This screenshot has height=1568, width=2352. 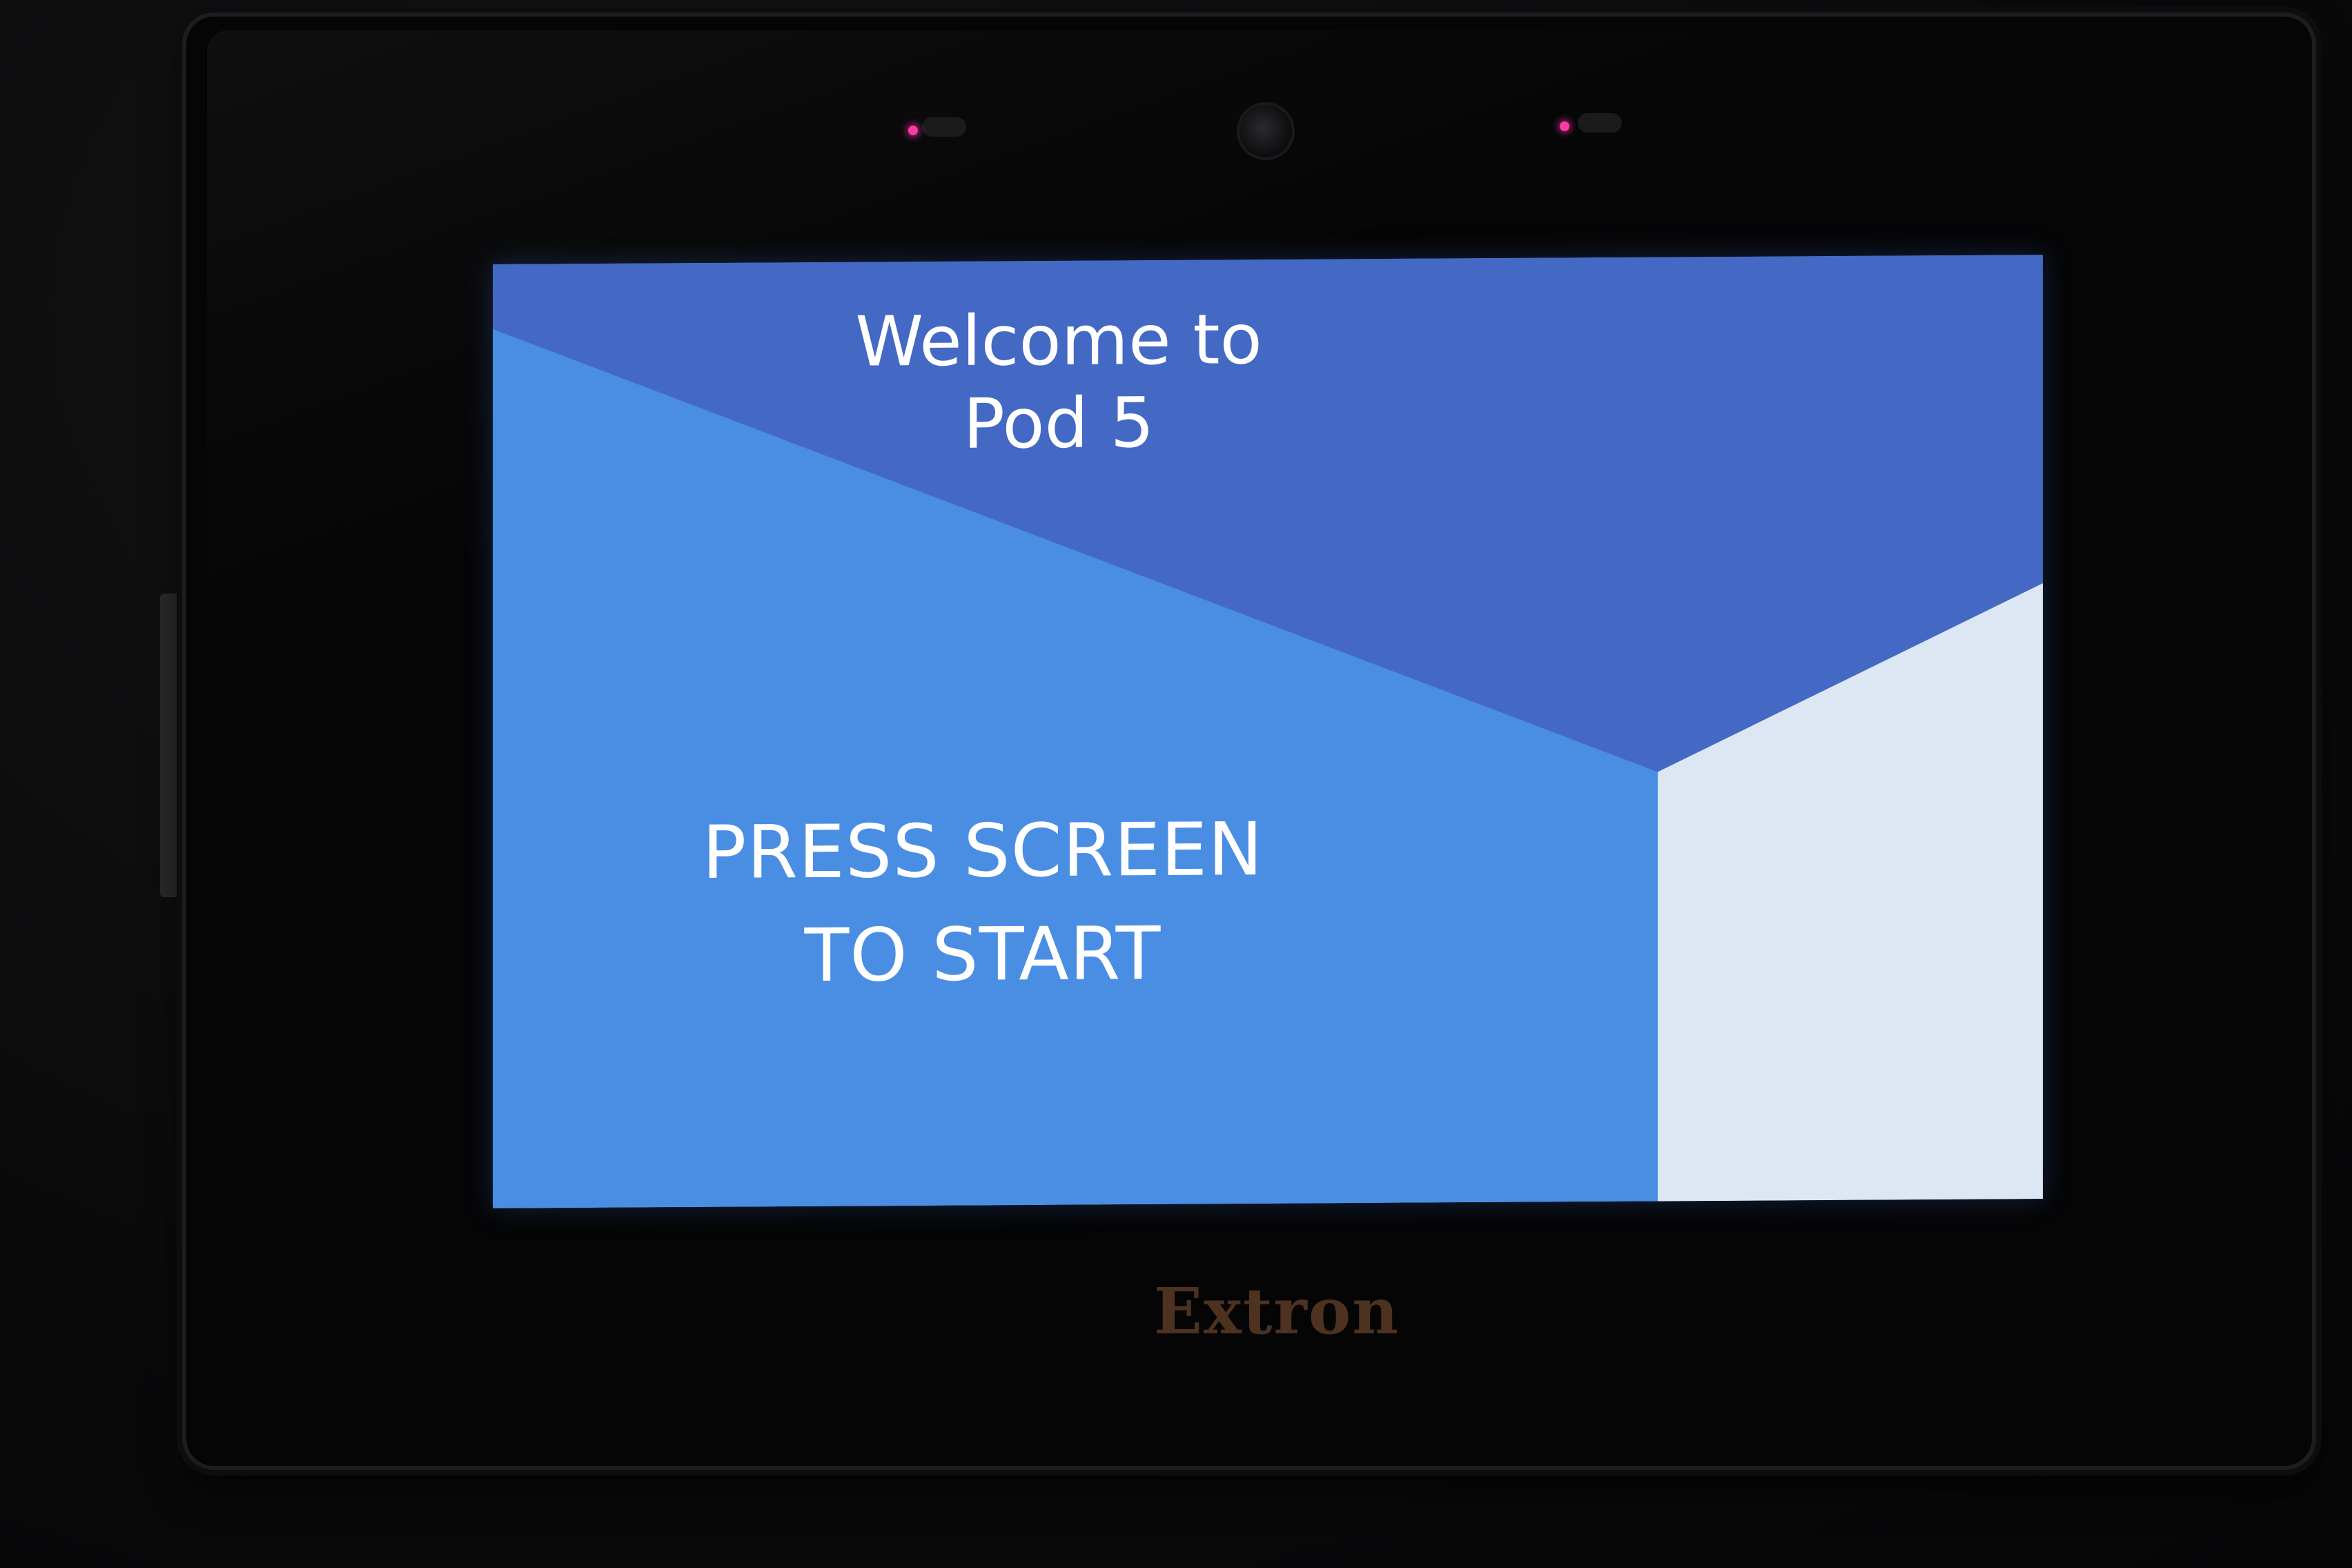 What do you see at coordinates (1059, 423) in the screenshot?
I see `welcome-title-line2: Pod 5` at bounding box center [1059, 423].